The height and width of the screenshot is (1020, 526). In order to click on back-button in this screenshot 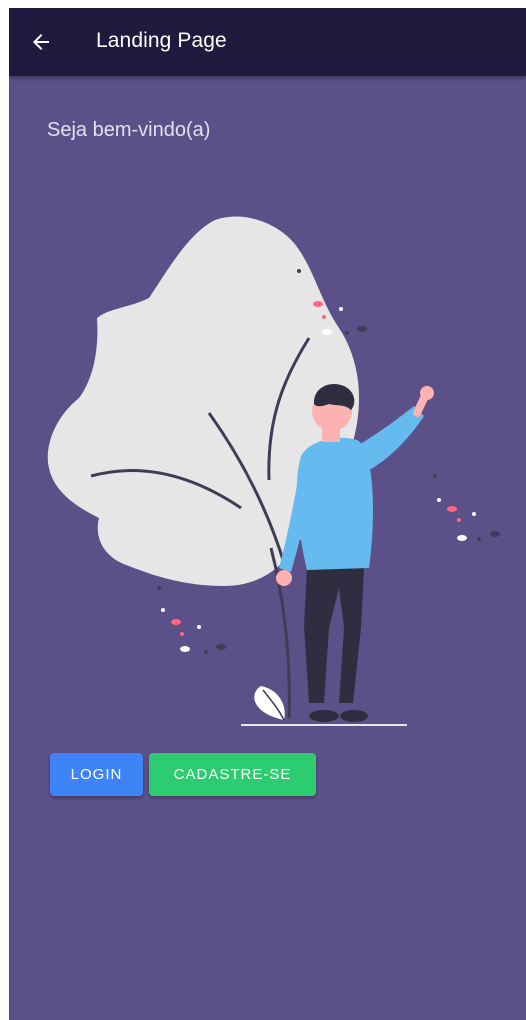, I will do `click(41, 42)`.